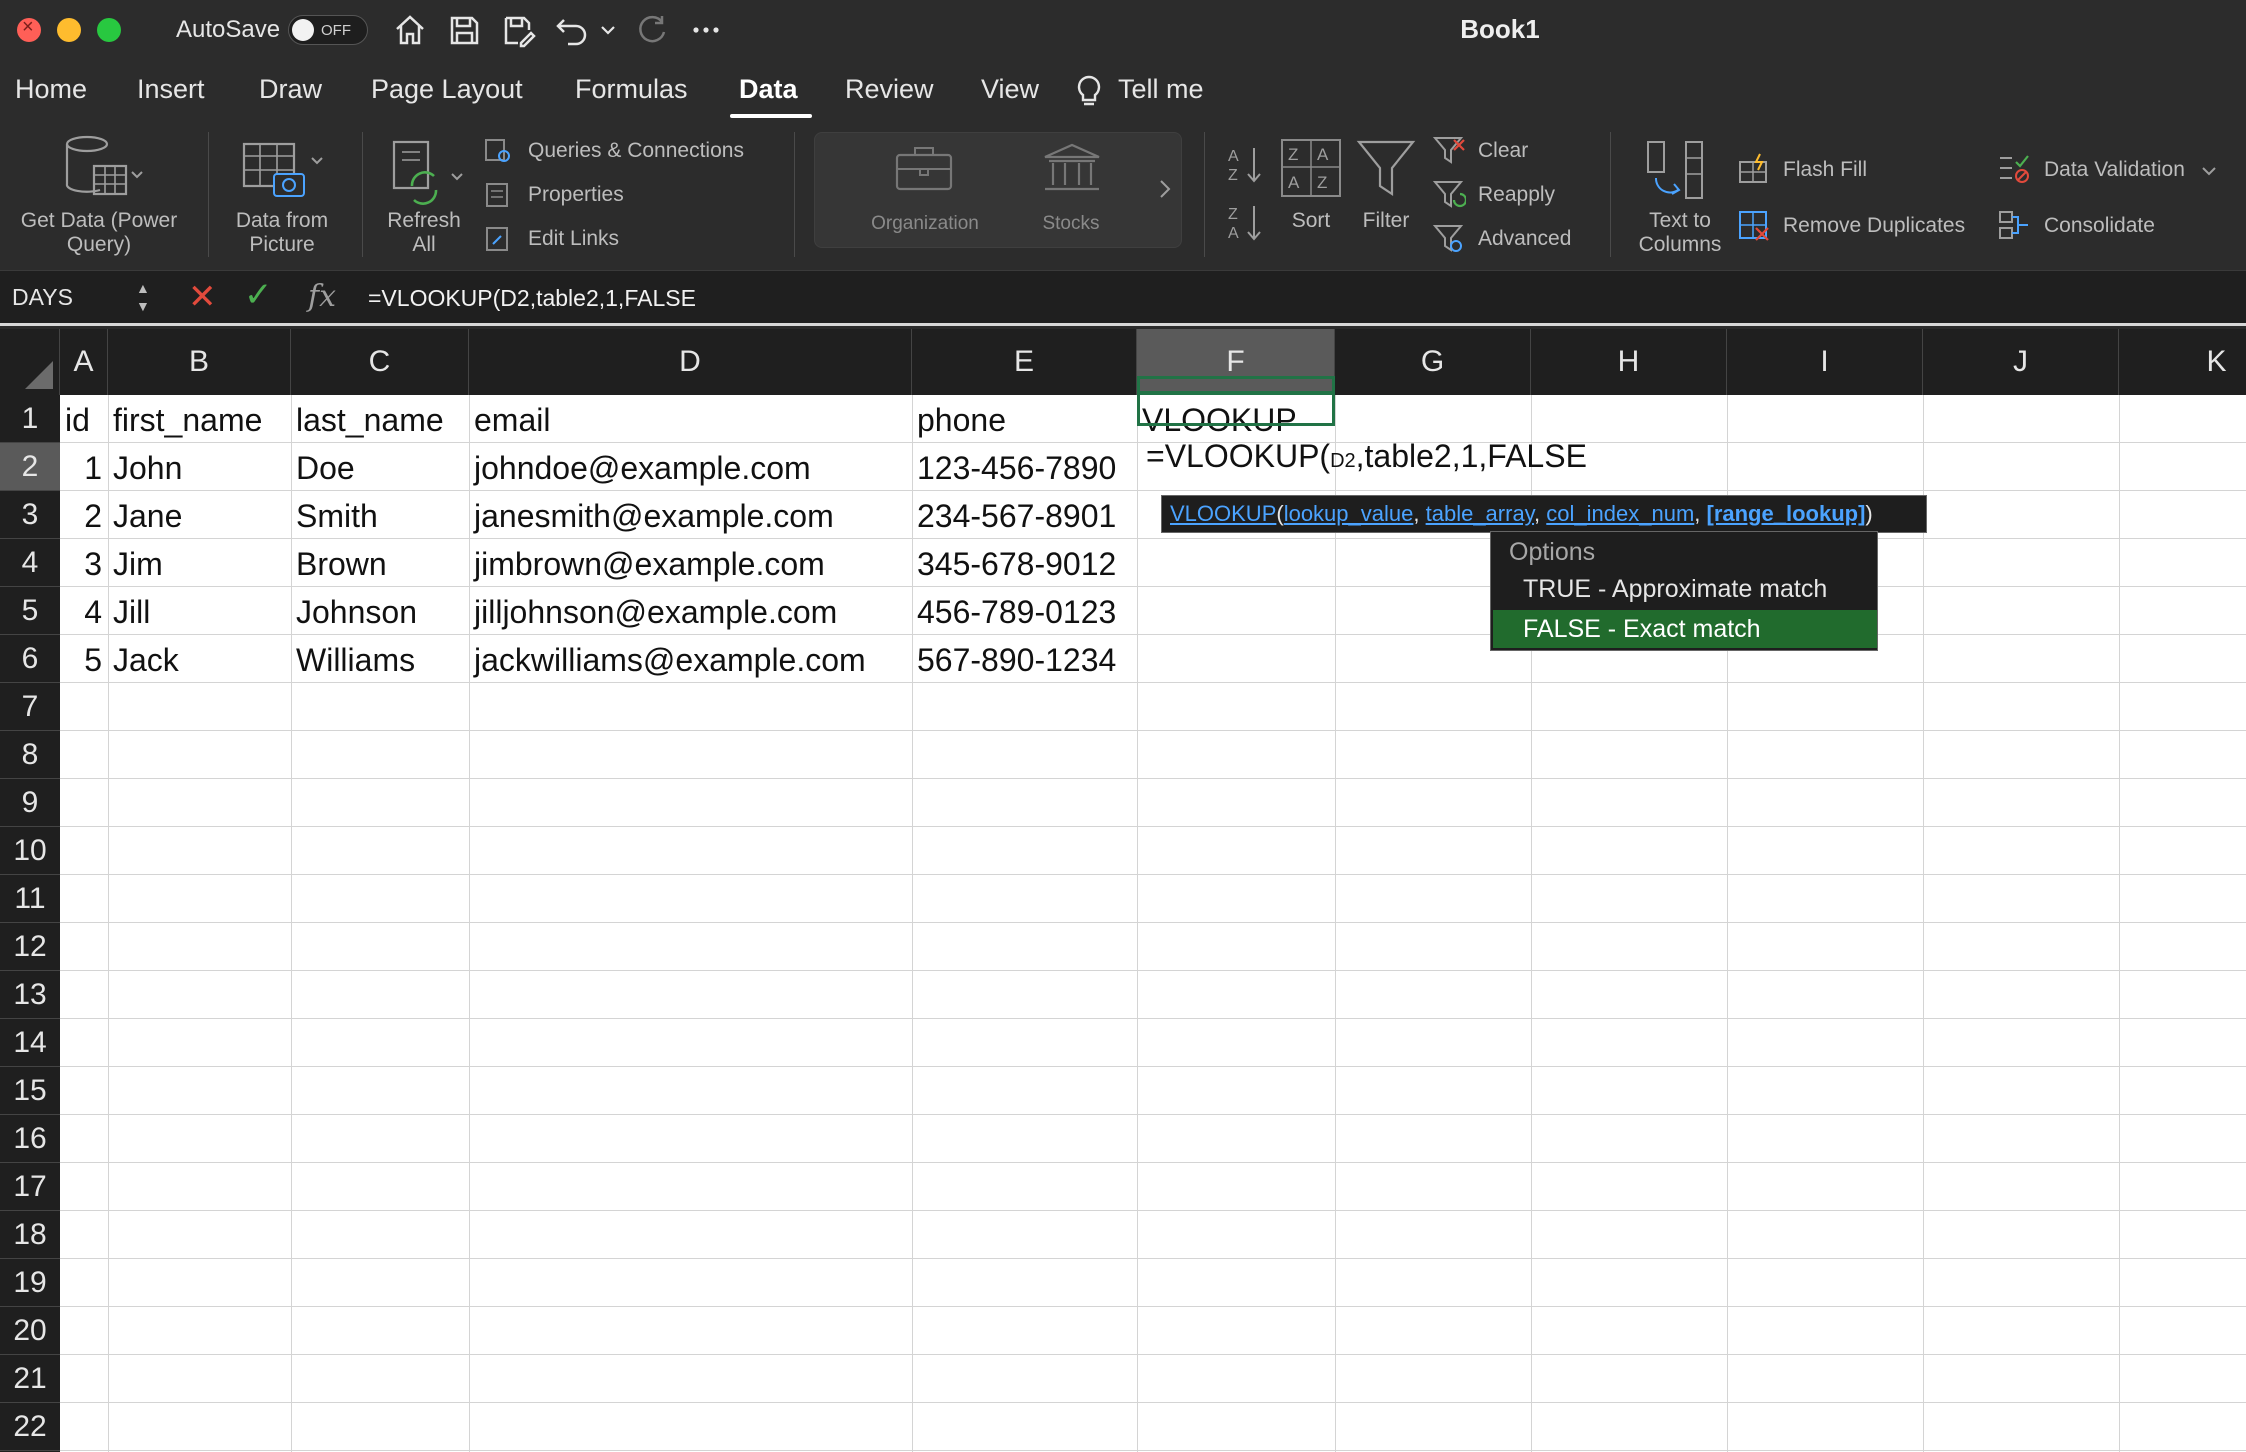 The width and height of the screenshot is (2246, 1452). Describe the element at coordinates (768, 89) in the screenshot. I see `tab-data: Data` at that location.